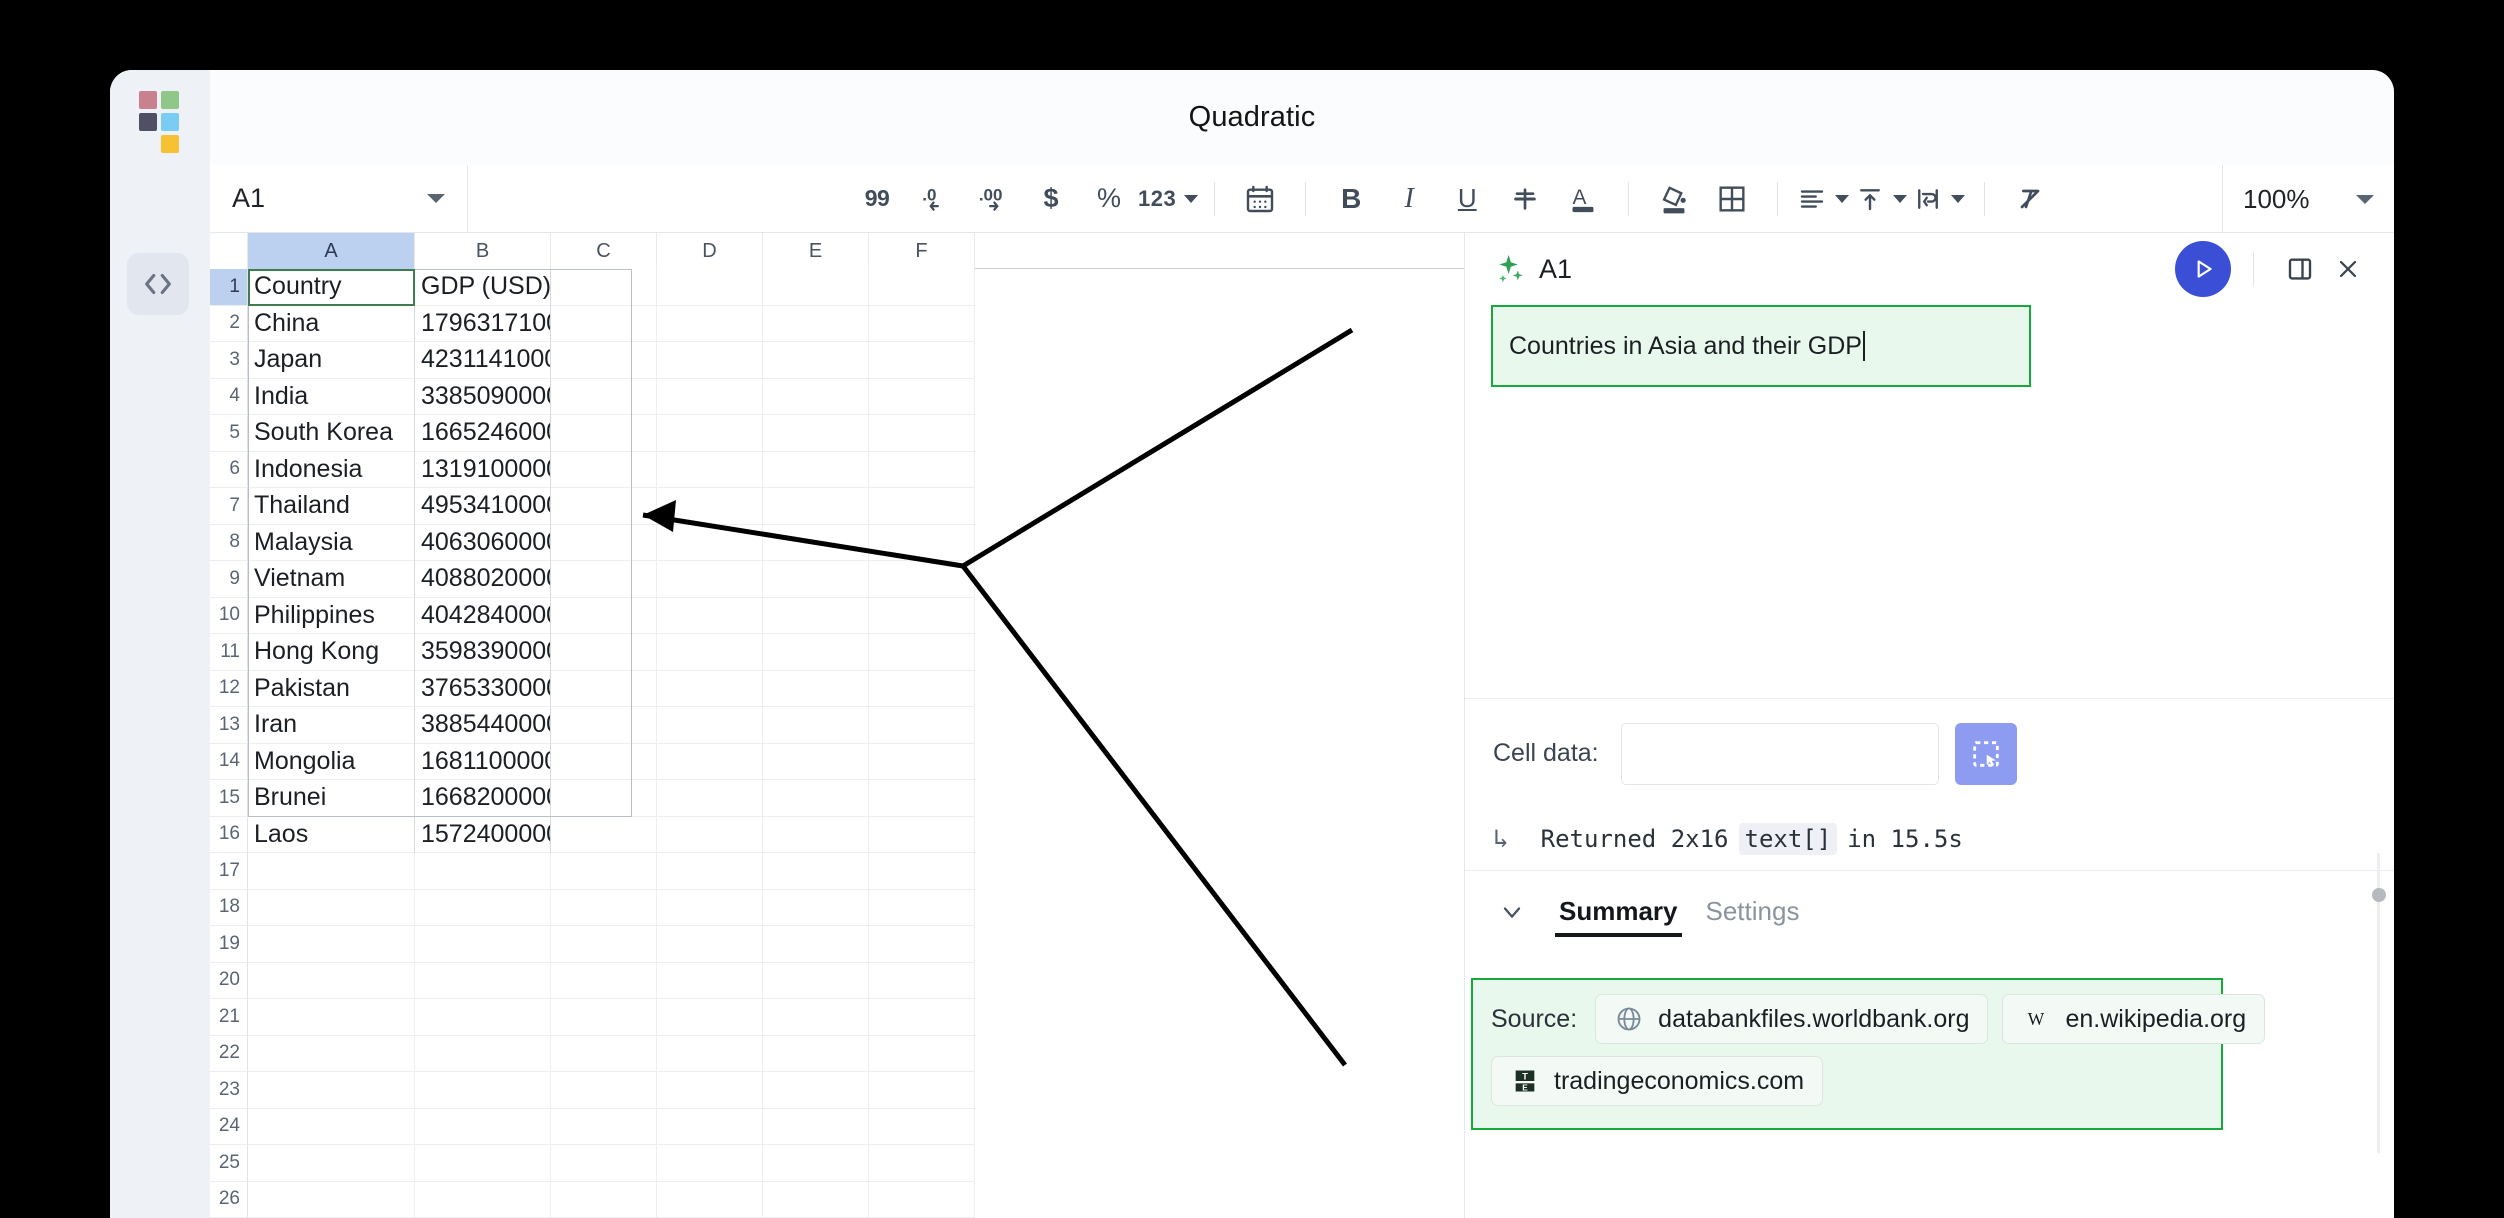  I want to click on cell-E26, so click(816, 1199).